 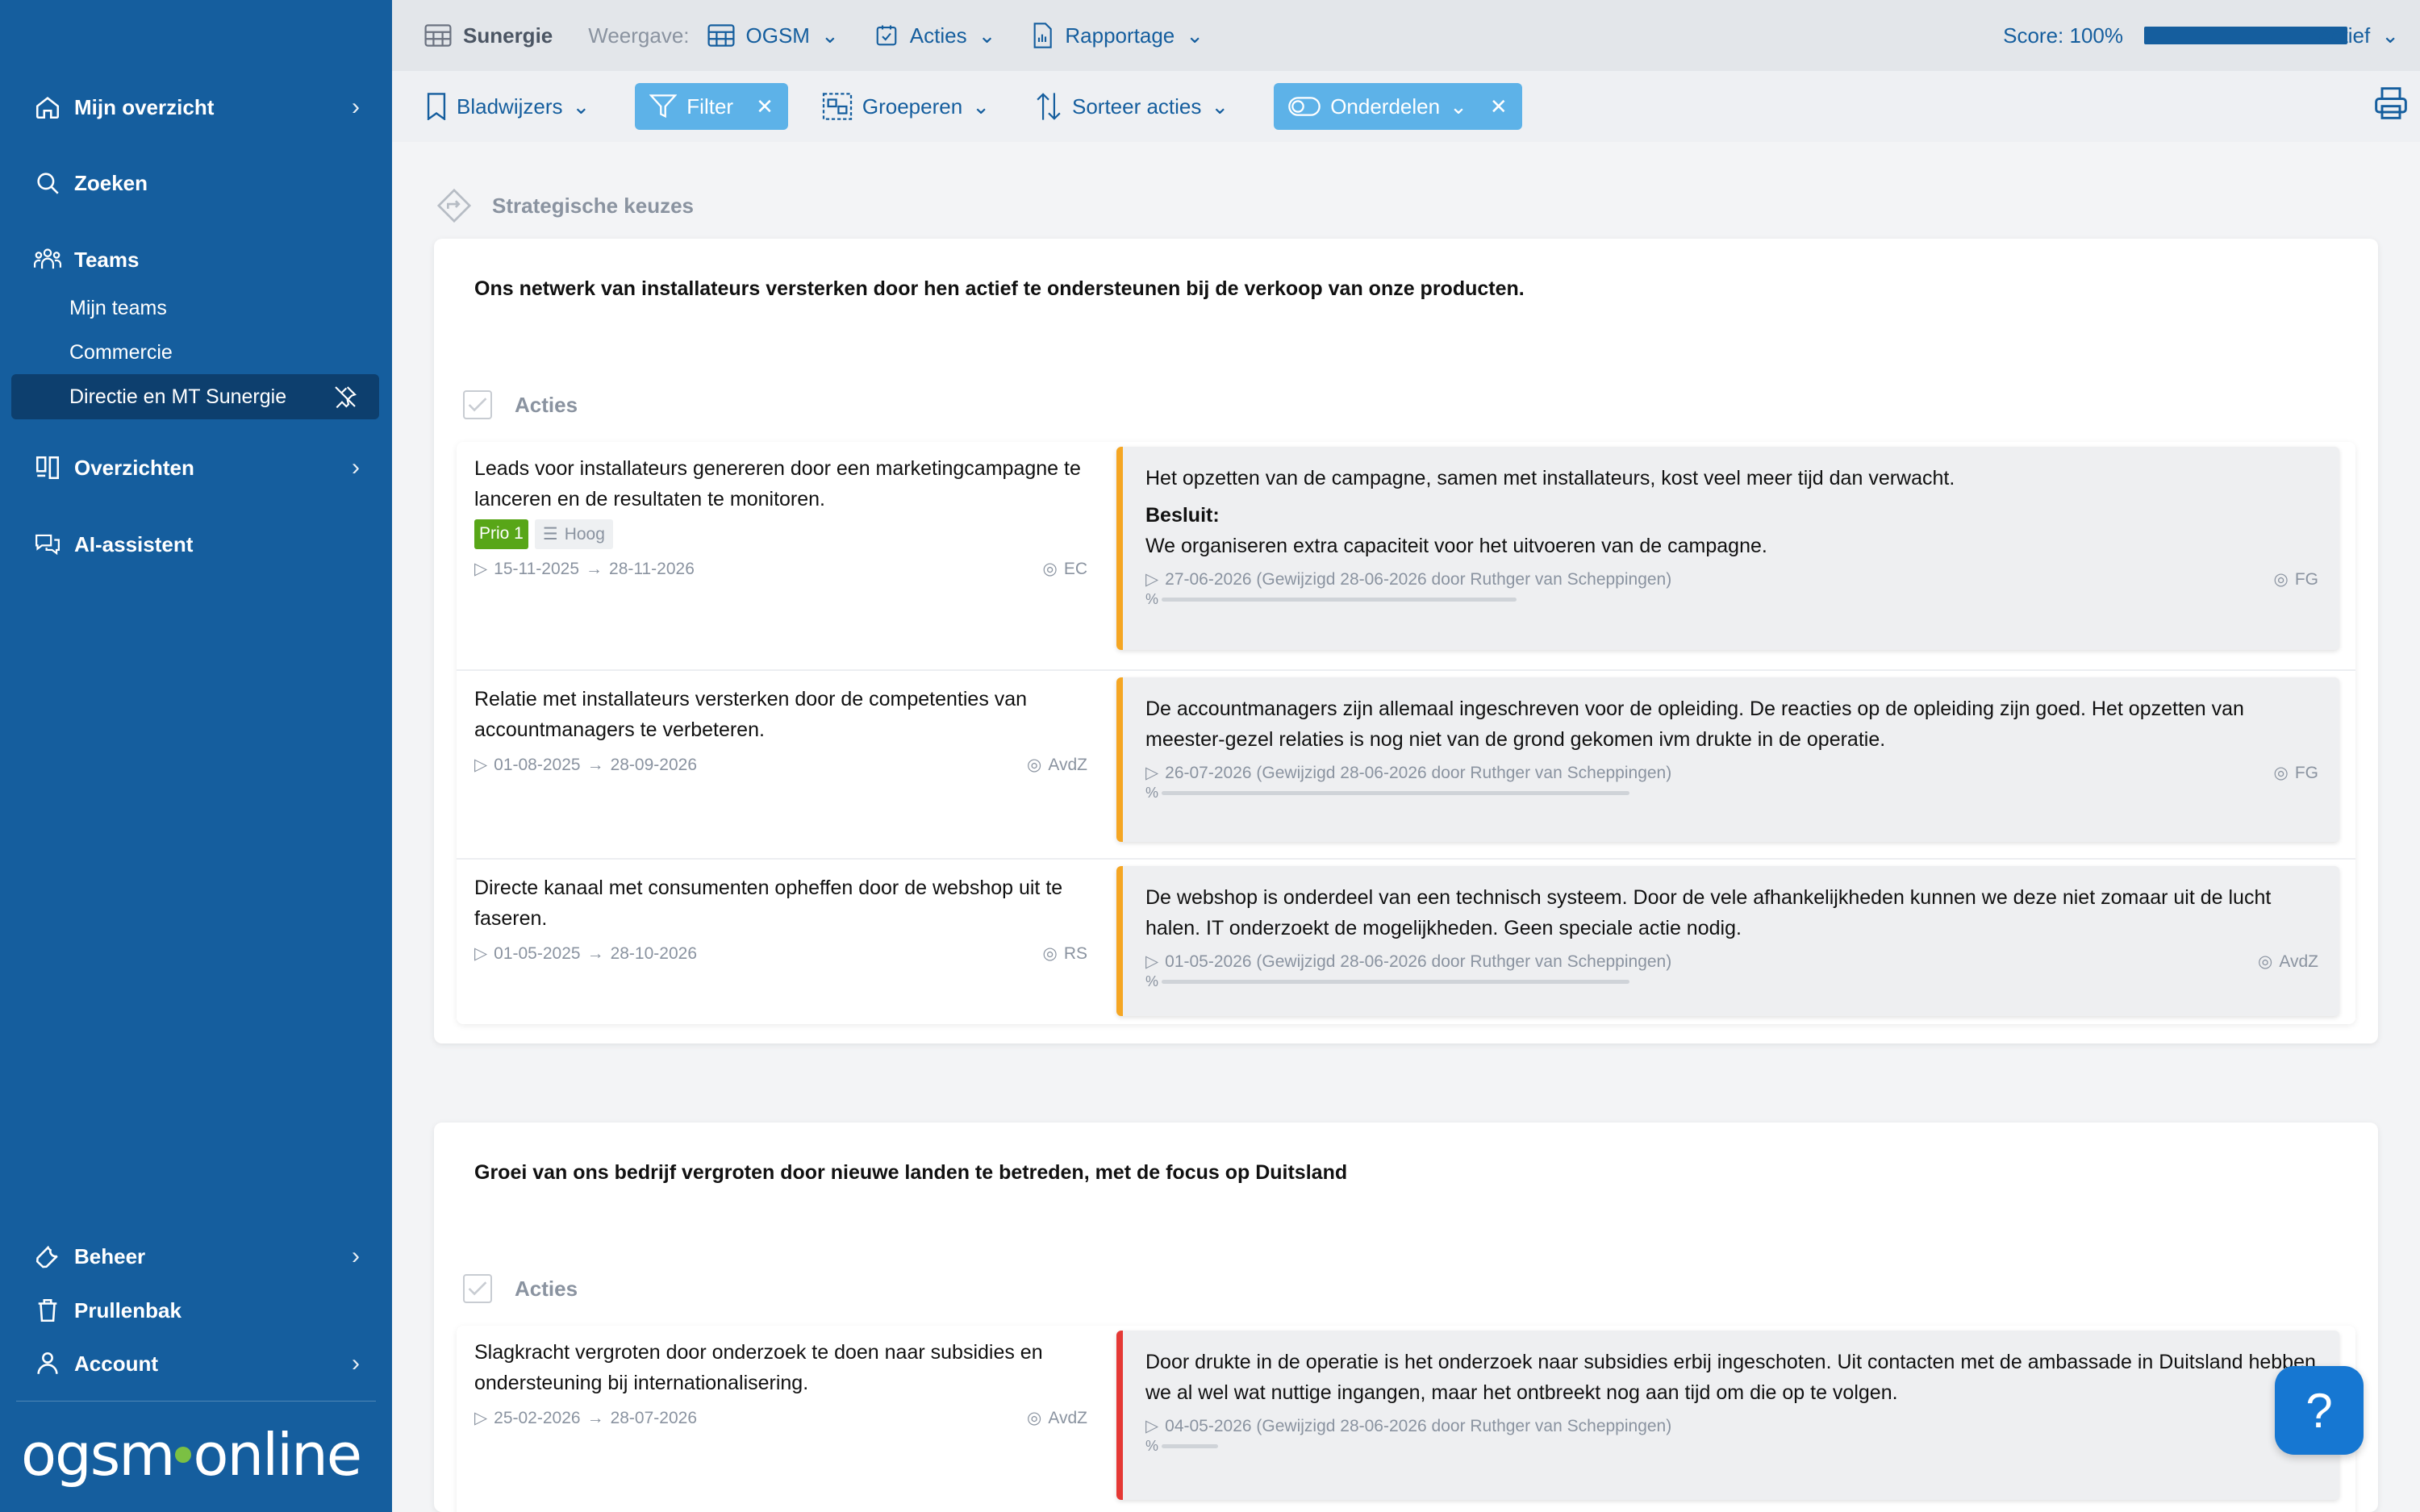 I want to click on view-ogsm-label: OGSM, so click(x=777, y=35).